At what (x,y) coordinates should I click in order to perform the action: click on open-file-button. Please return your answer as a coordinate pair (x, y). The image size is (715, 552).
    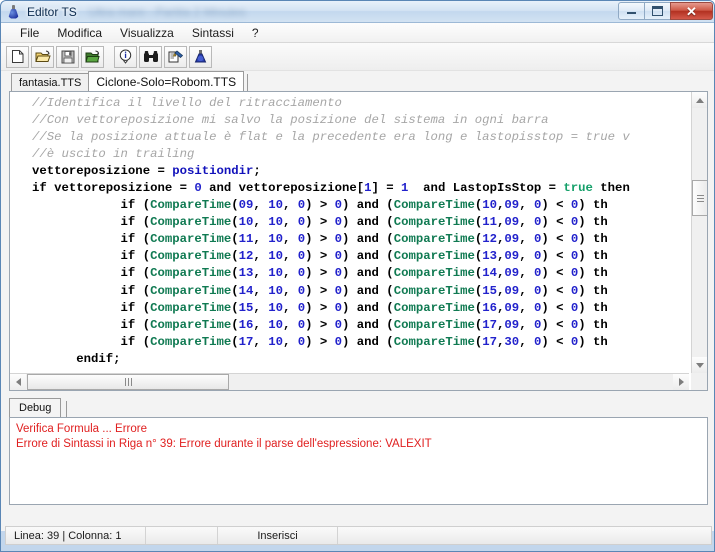
    Looking at the image, I should click on (42, 56).